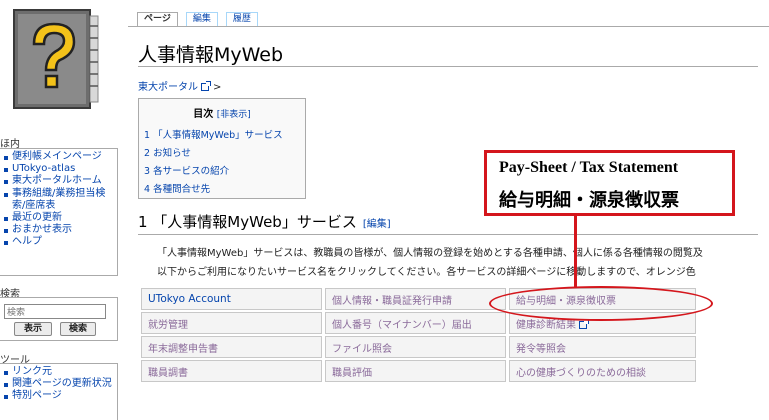 The width and height of the screenshot is (769, 420). I want to click on nav-item-main-page: 便利帳メインページ, so click(58, 157).